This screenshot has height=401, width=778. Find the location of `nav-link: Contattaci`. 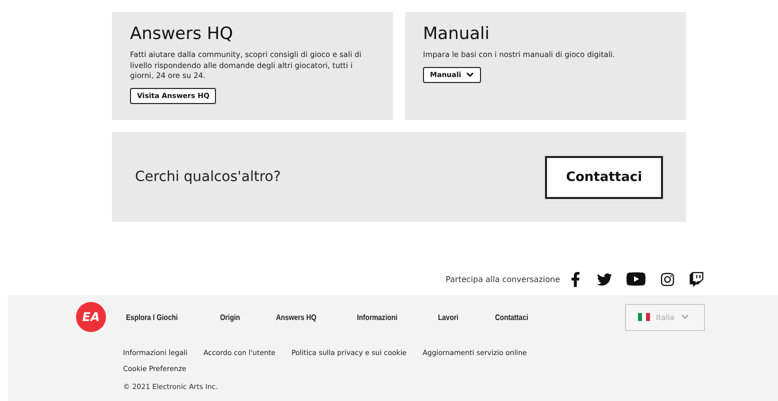

nav-link: Contattaci is located at coordinates (511, 317).